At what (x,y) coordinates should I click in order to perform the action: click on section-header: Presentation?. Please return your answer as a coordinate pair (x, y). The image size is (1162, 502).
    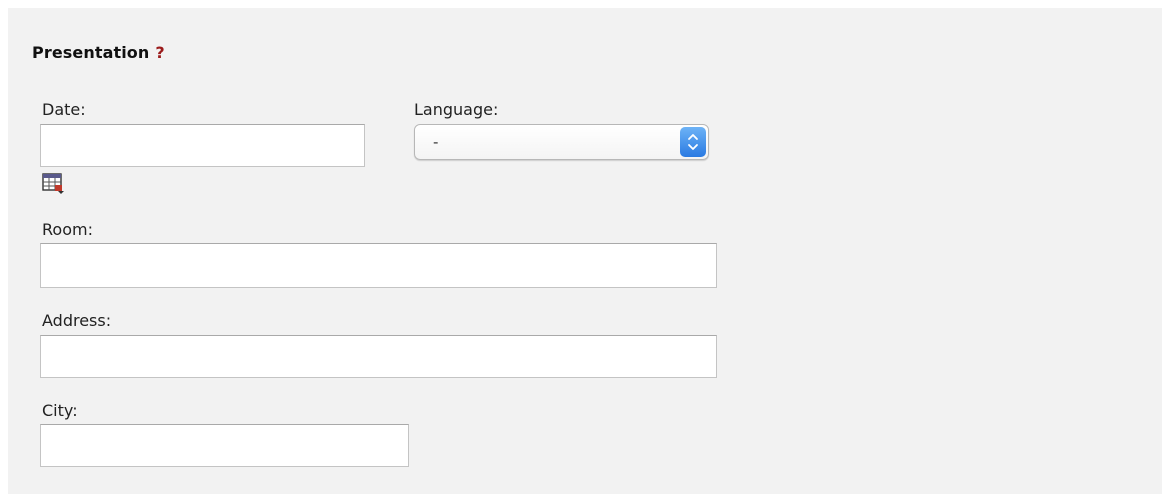
    Looking at the image, I should click on (98, 52).